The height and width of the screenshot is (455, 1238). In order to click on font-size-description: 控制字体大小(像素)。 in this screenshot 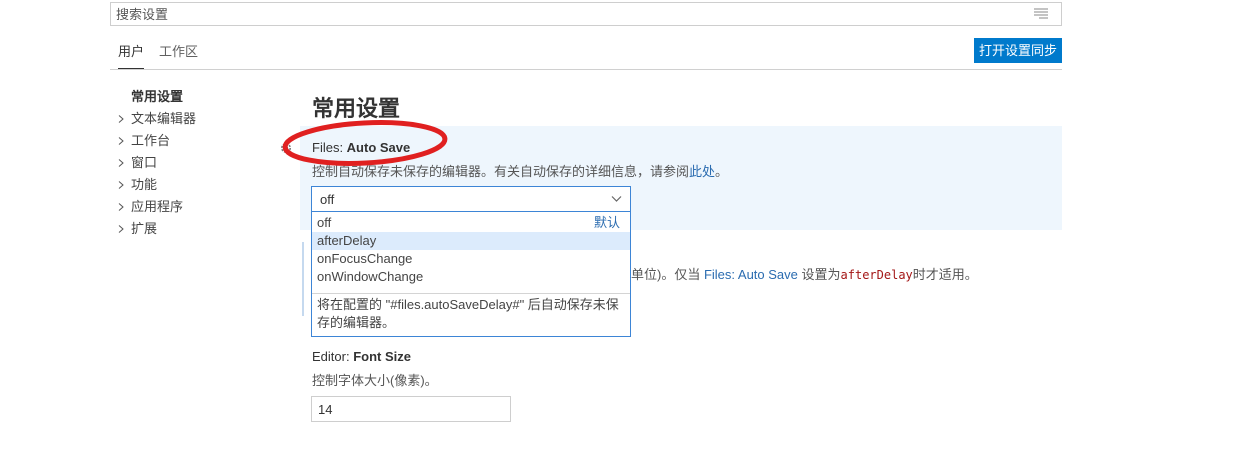, I will do `click(375, 380)`.